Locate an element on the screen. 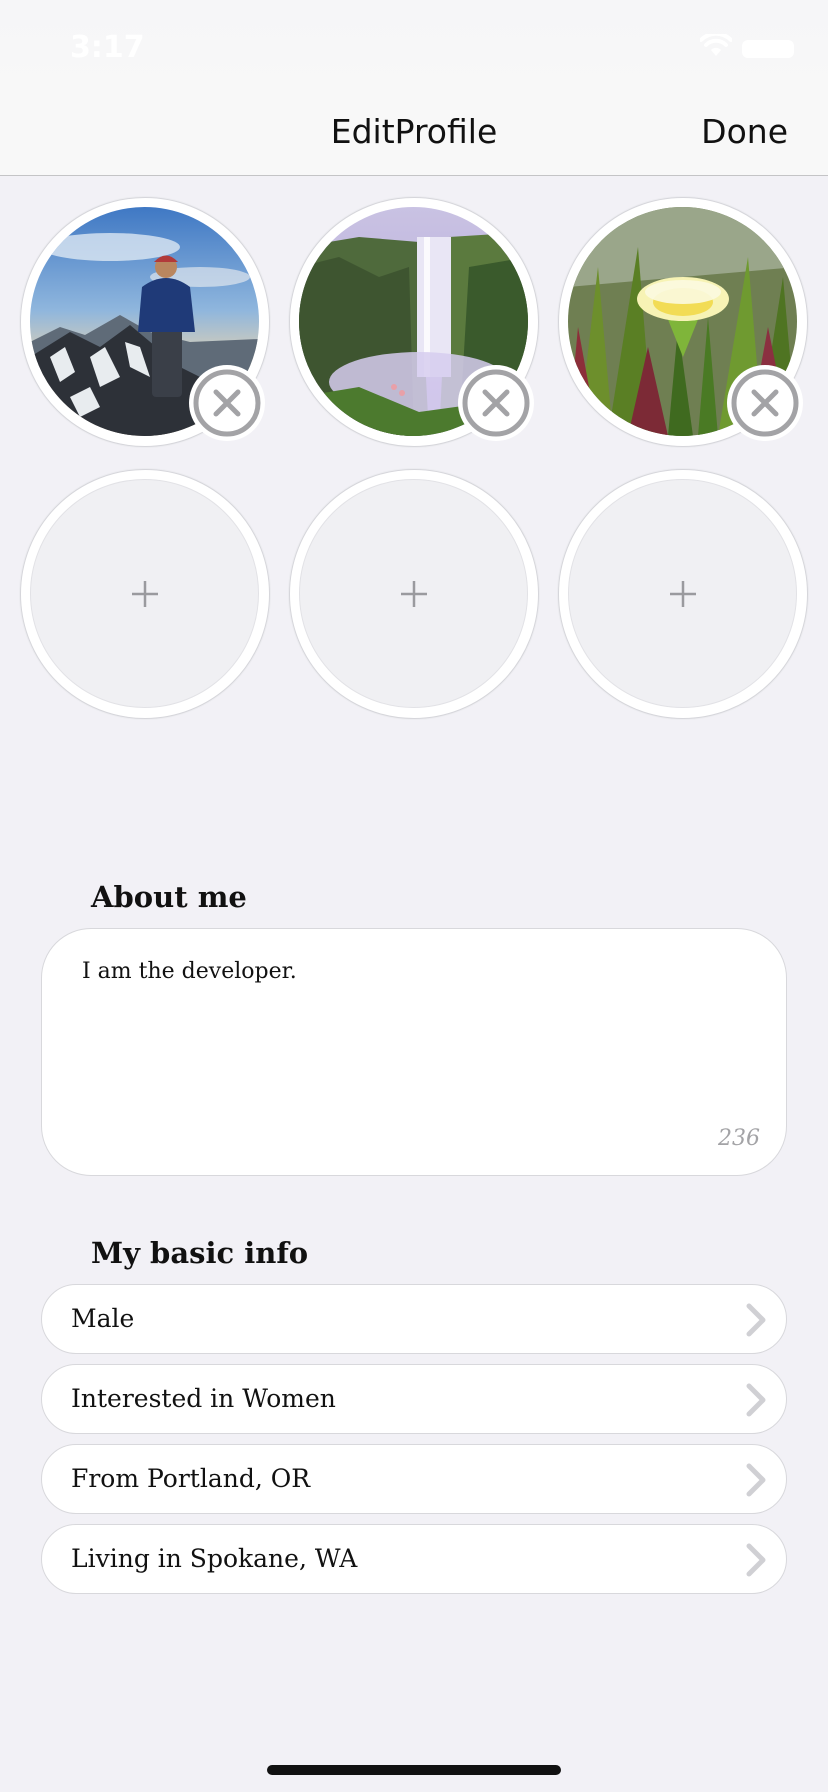 The image size is (828, 1792). about-section-title: About me is located at coordinates (169, 897).